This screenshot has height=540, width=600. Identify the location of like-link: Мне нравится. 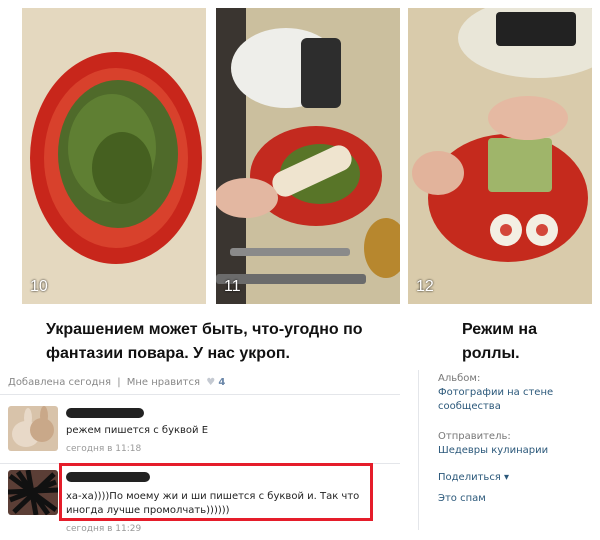
(163, 382).